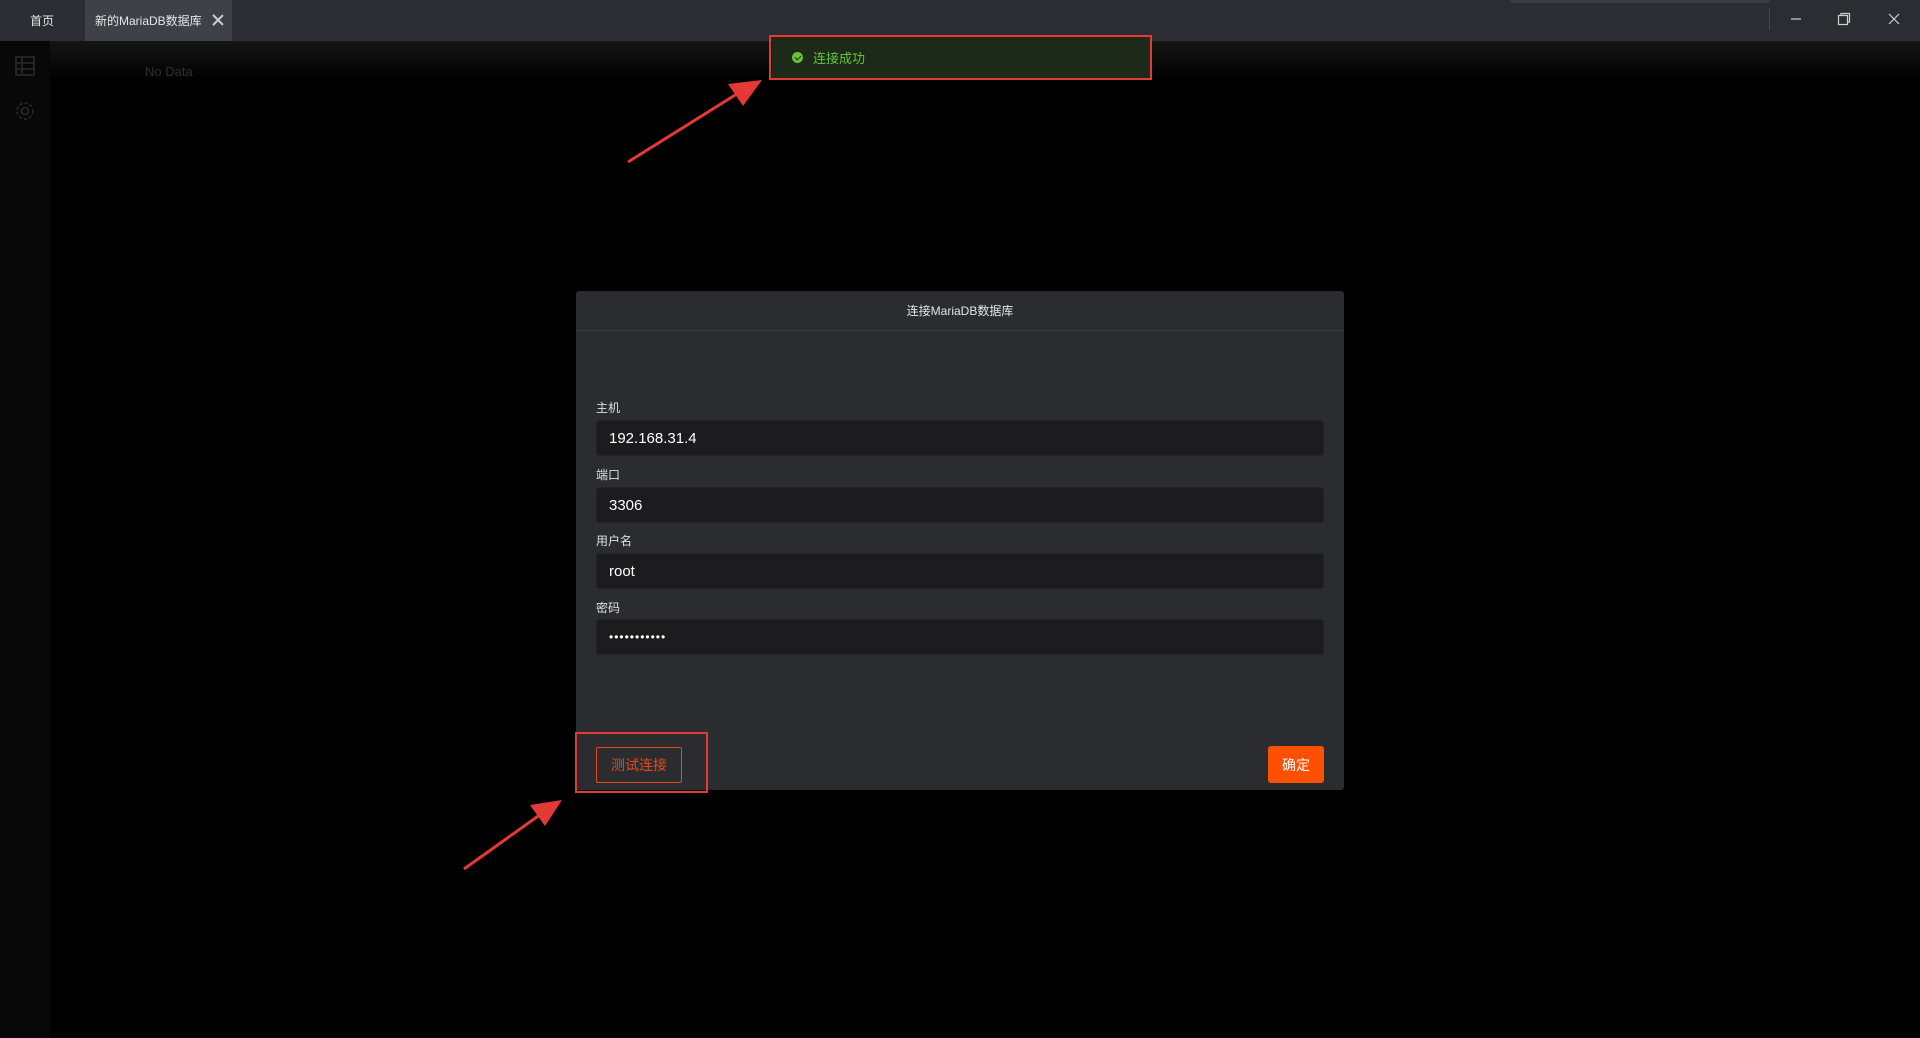  What do you see at coordinates (25, 66) in the screenshot?
I see `database-icon` at bounding box center [25, 66].